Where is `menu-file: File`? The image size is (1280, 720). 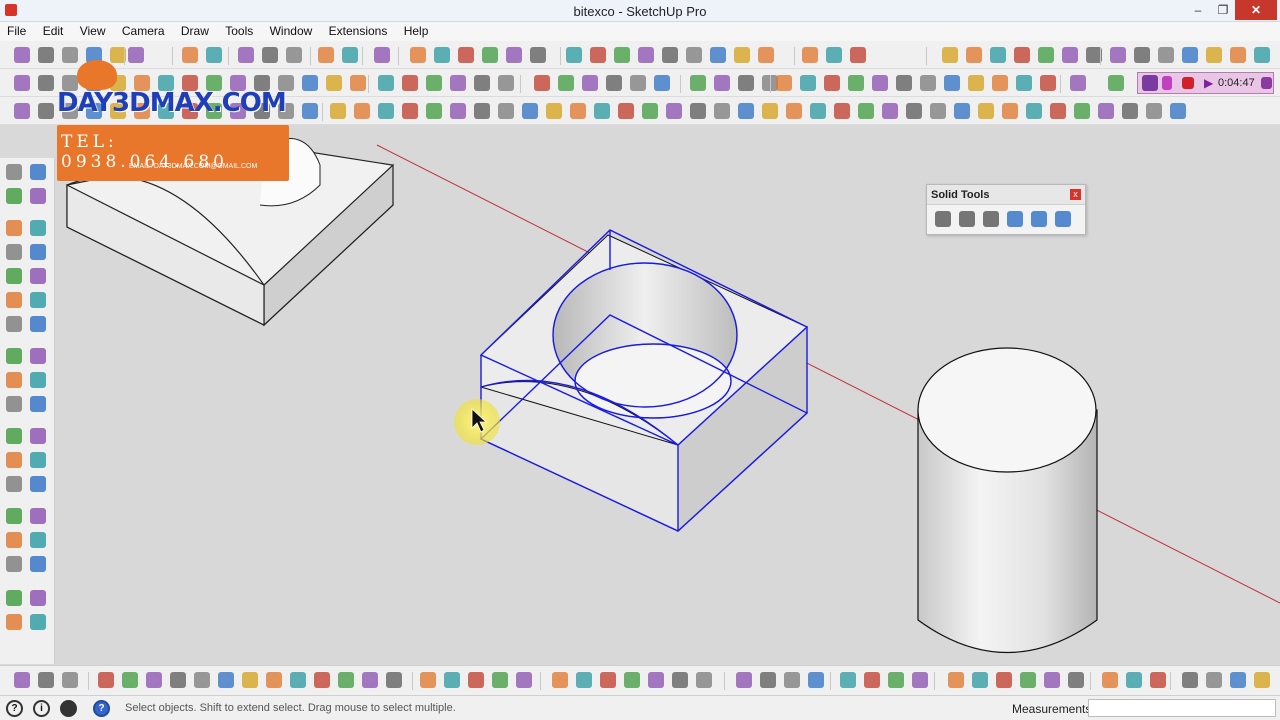
menu-file: File is located at coordinates (16, 30).